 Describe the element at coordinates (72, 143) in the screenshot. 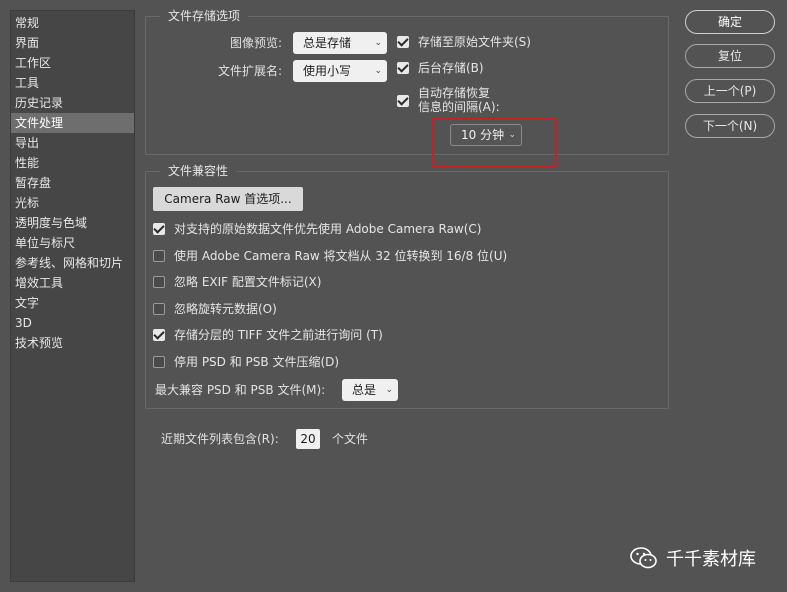

I see `sidebar-item-export: 导出` at that location.